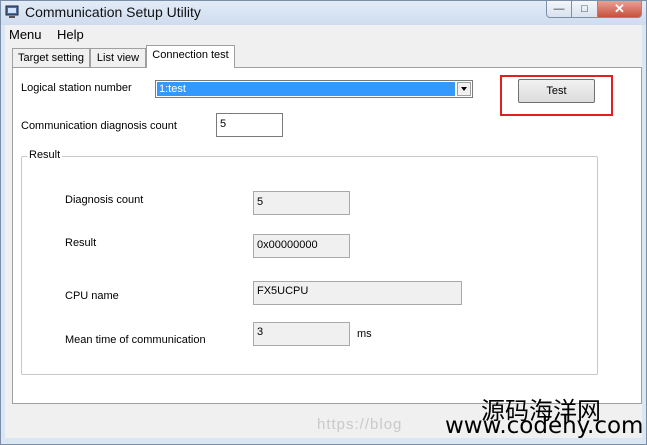  Describe the element at coordinates (249, 125) in the screenshot. I see `diag-count-input: 5` at that location.